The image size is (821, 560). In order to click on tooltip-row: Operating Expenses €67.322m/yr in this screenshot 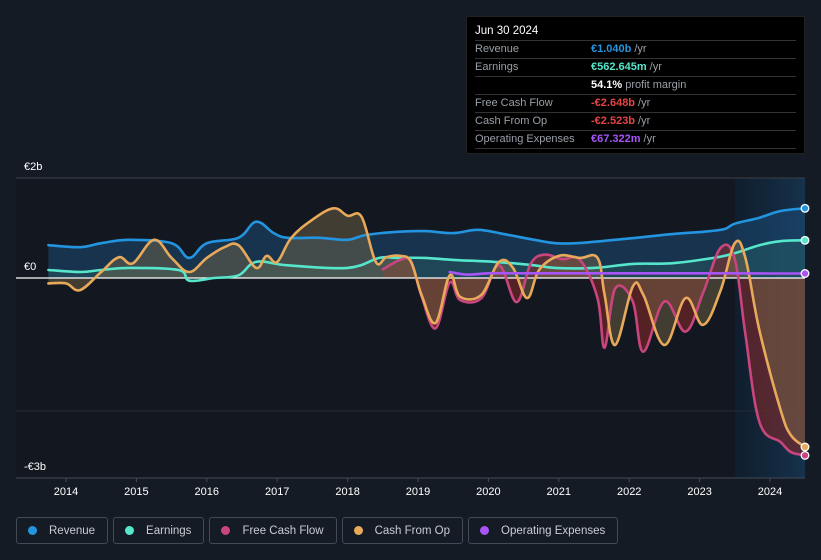, I will do `click(635, 140)`.